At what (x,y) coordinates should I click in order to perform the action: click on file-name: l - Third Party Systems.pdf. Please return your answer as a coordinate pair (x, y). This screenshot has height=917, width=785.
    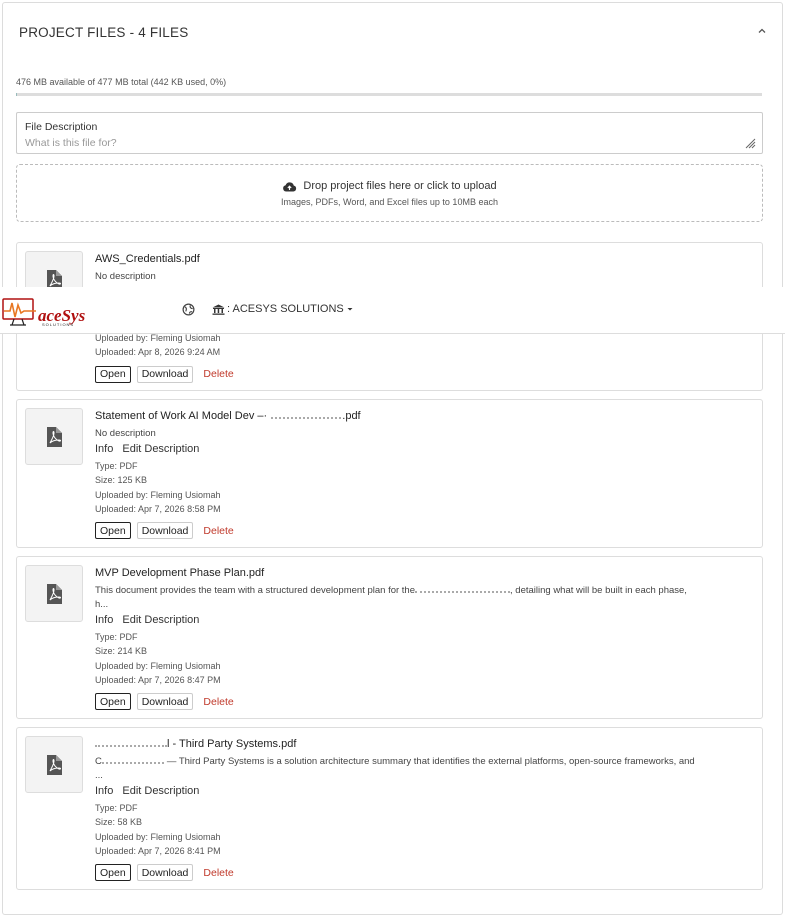
    Looking at the image, I should click on (422, 745).